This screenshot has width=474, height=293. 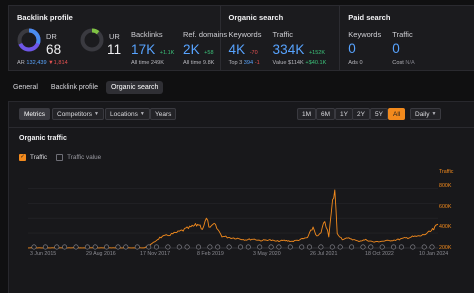 I want to click on paid-search-title: Paid search, so click(x=369, y=17).